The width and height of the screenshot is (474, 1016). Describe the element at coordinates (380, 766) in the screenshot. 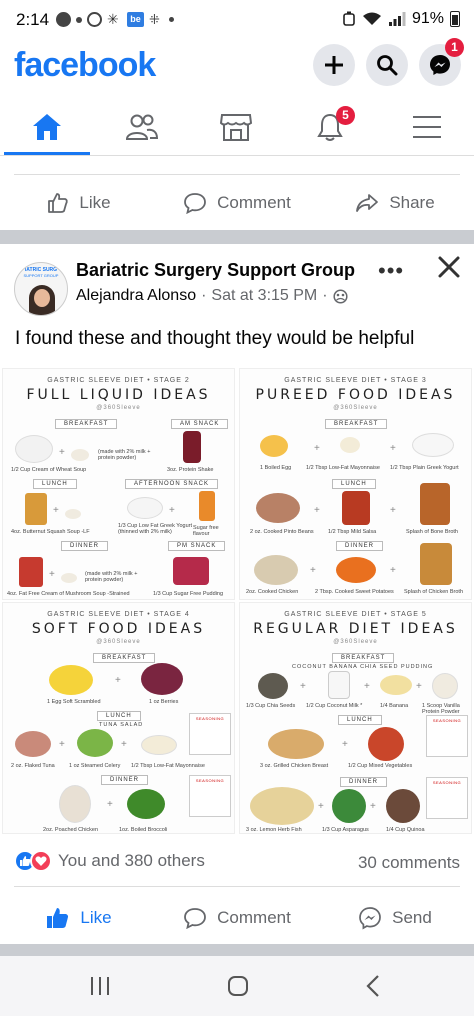

I see `food-label: 1/2 Cup Mixed Vegetables` at that location.